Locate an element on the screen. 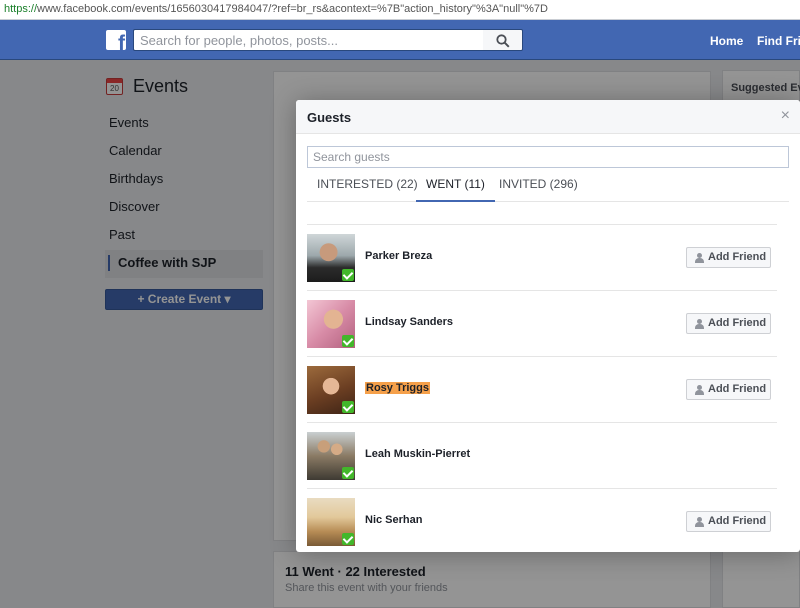 The height and width of the screenshot is (608, 800). list-item: Lindsay Sanders Add Friend is located at coordinates (542, 323).